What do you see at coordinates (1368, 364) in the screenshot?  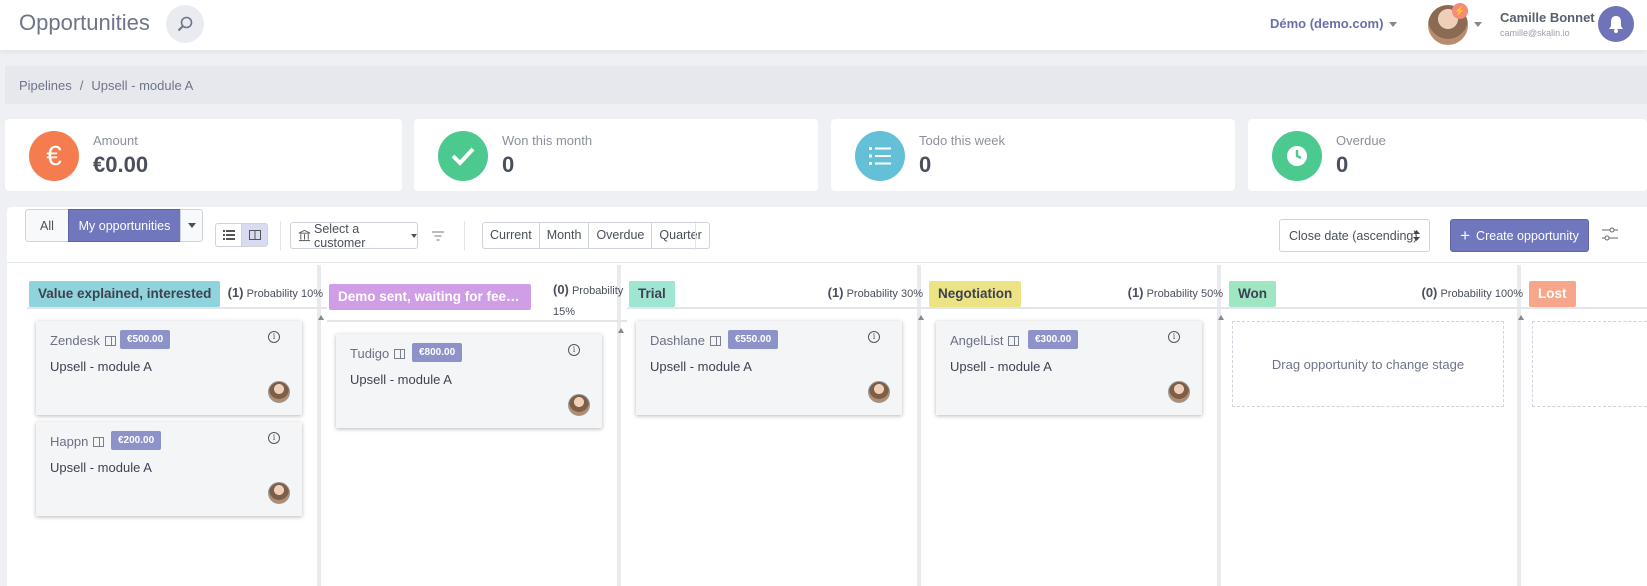 I see `drop-zone: Drag opportunity to change stage` at bounding box center [1368, 364].